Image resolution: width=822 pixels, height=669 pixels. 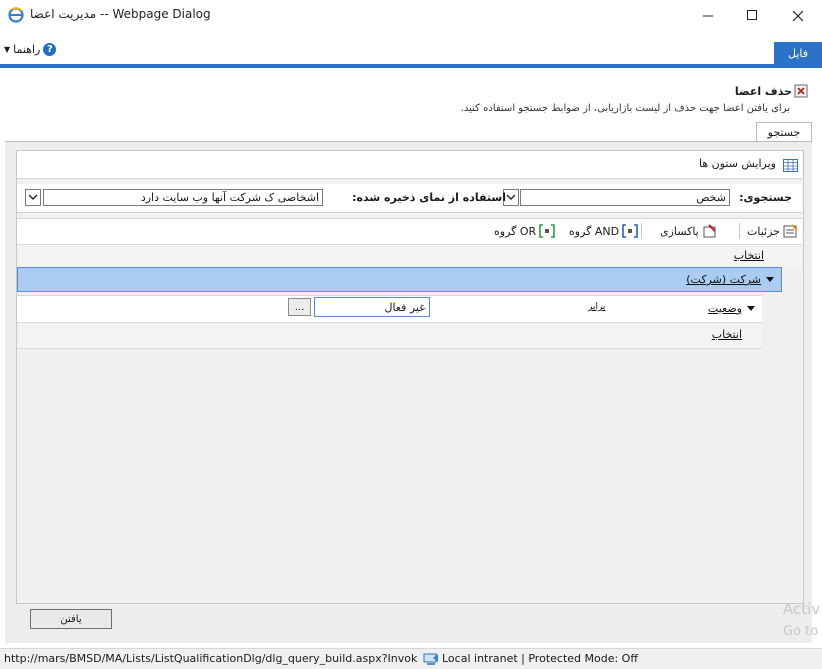 I want to click on lookfor-select: شخص, so click(x=625, y=197).